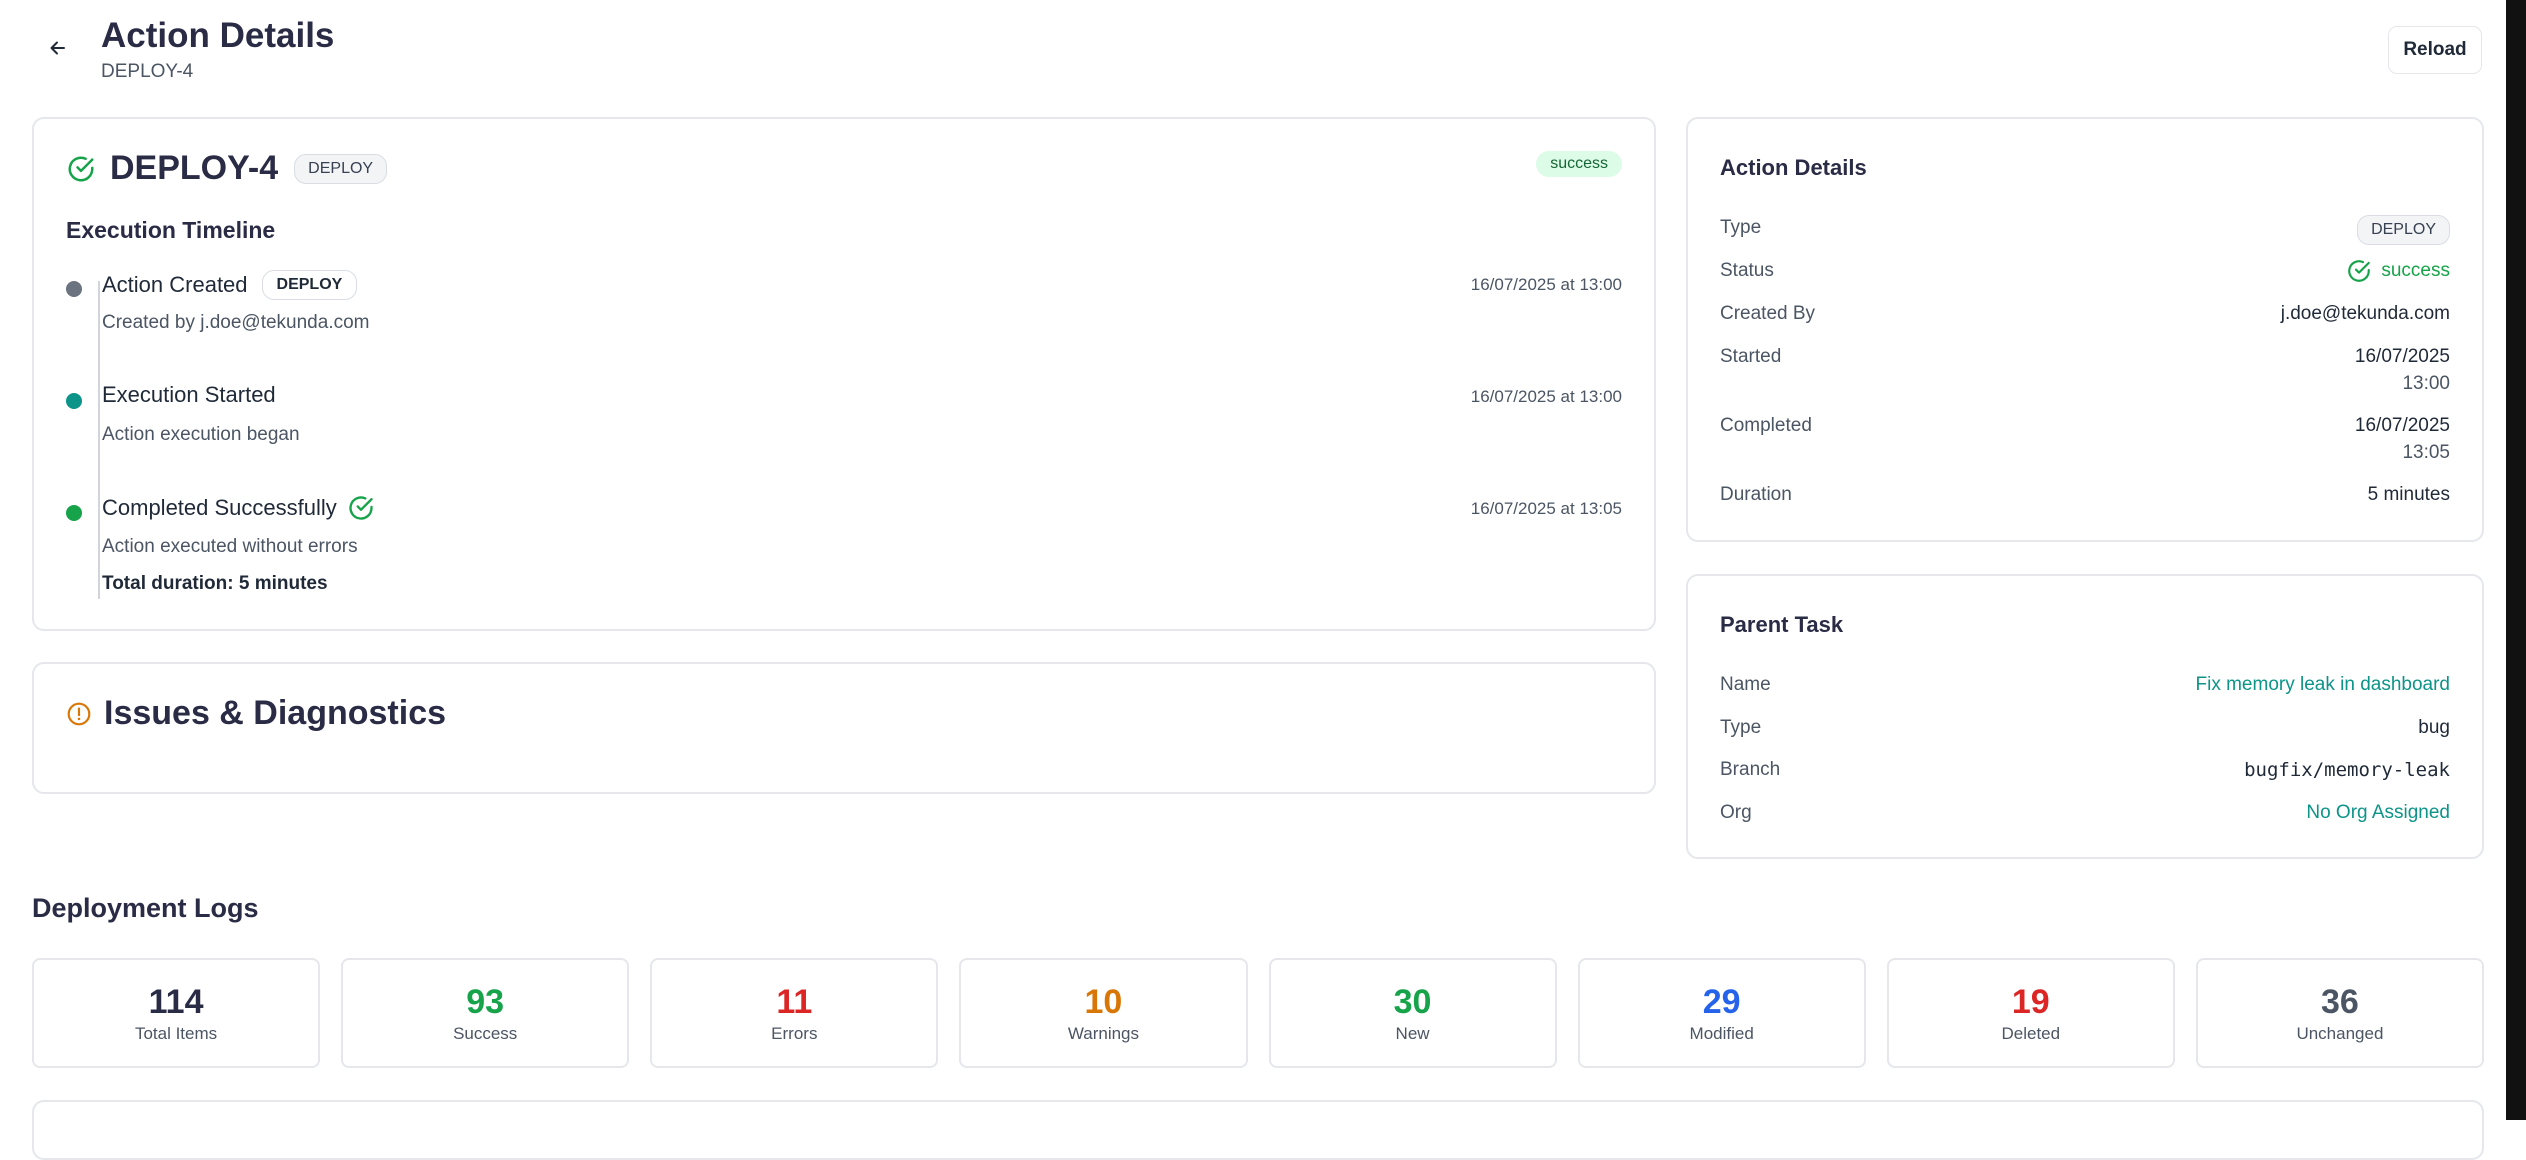  What do you see at coordinates (79, 713) in the screenshot?
I see `alert-circle-icon` at bounding box center [79, 713].